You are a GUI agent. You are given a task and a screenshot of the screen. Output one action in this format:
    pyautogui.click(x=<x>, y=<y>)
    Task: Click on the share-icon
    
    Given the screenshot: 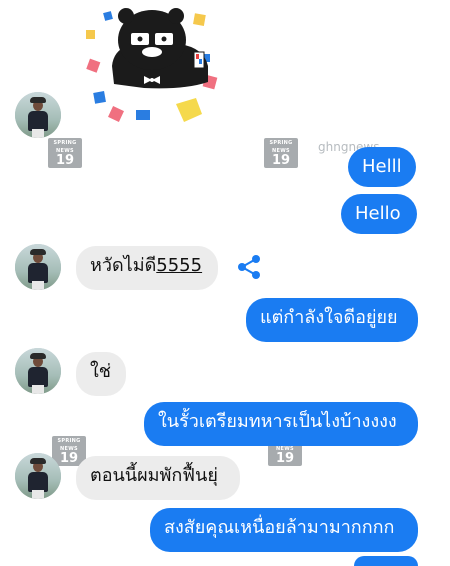 What is the action you would take?
    pyautogui.click(x=249, y=267)
    